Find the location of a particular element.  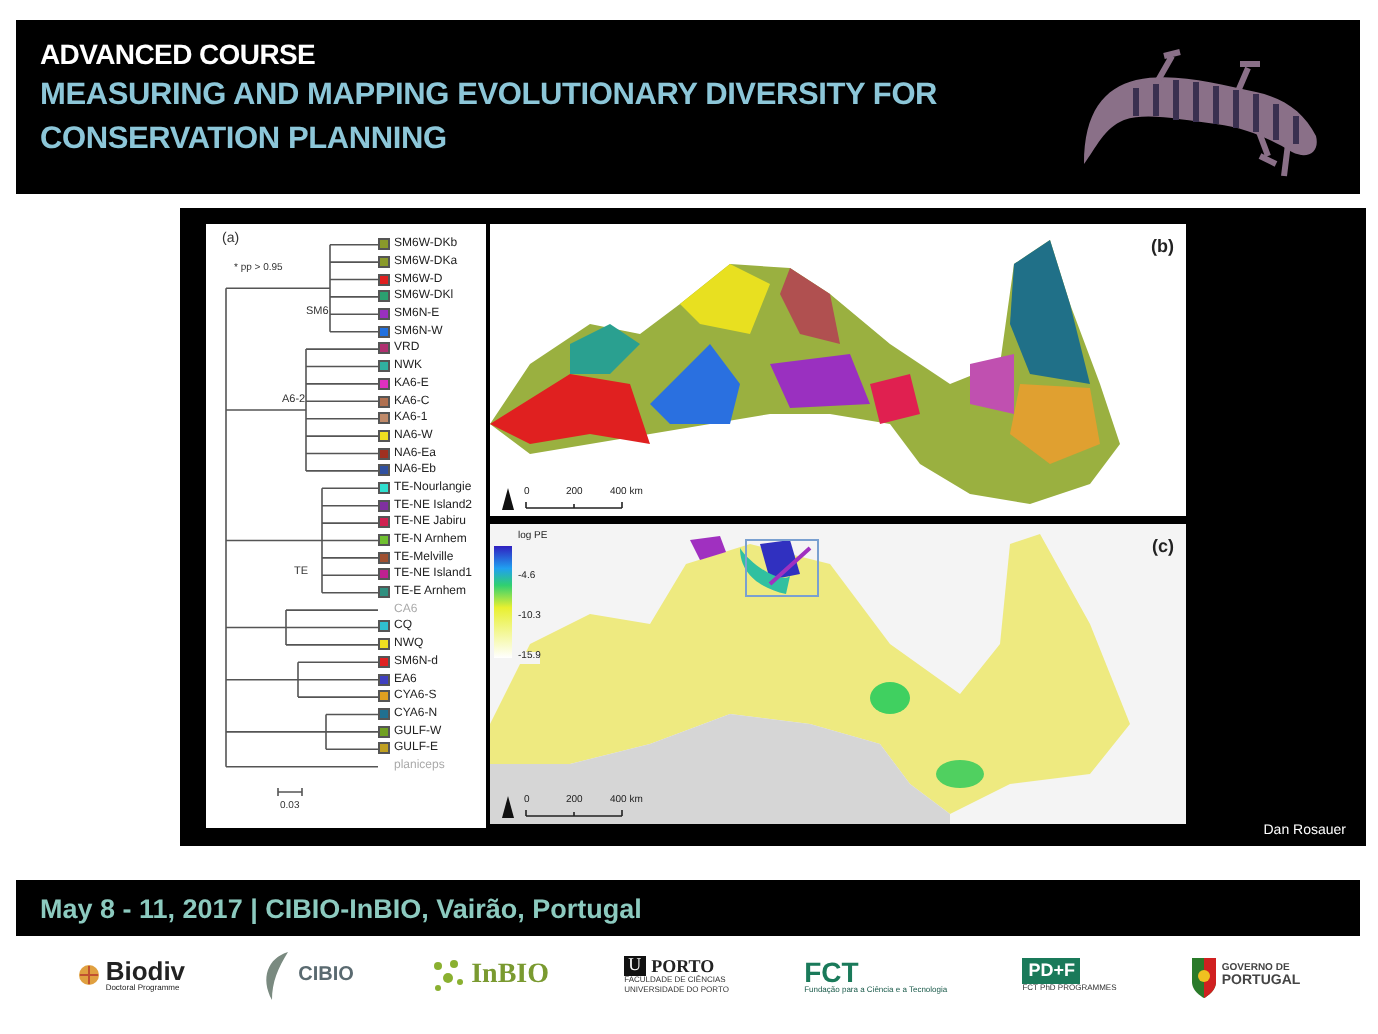

logo-text: InBIO is located at coordinates (510, 976).